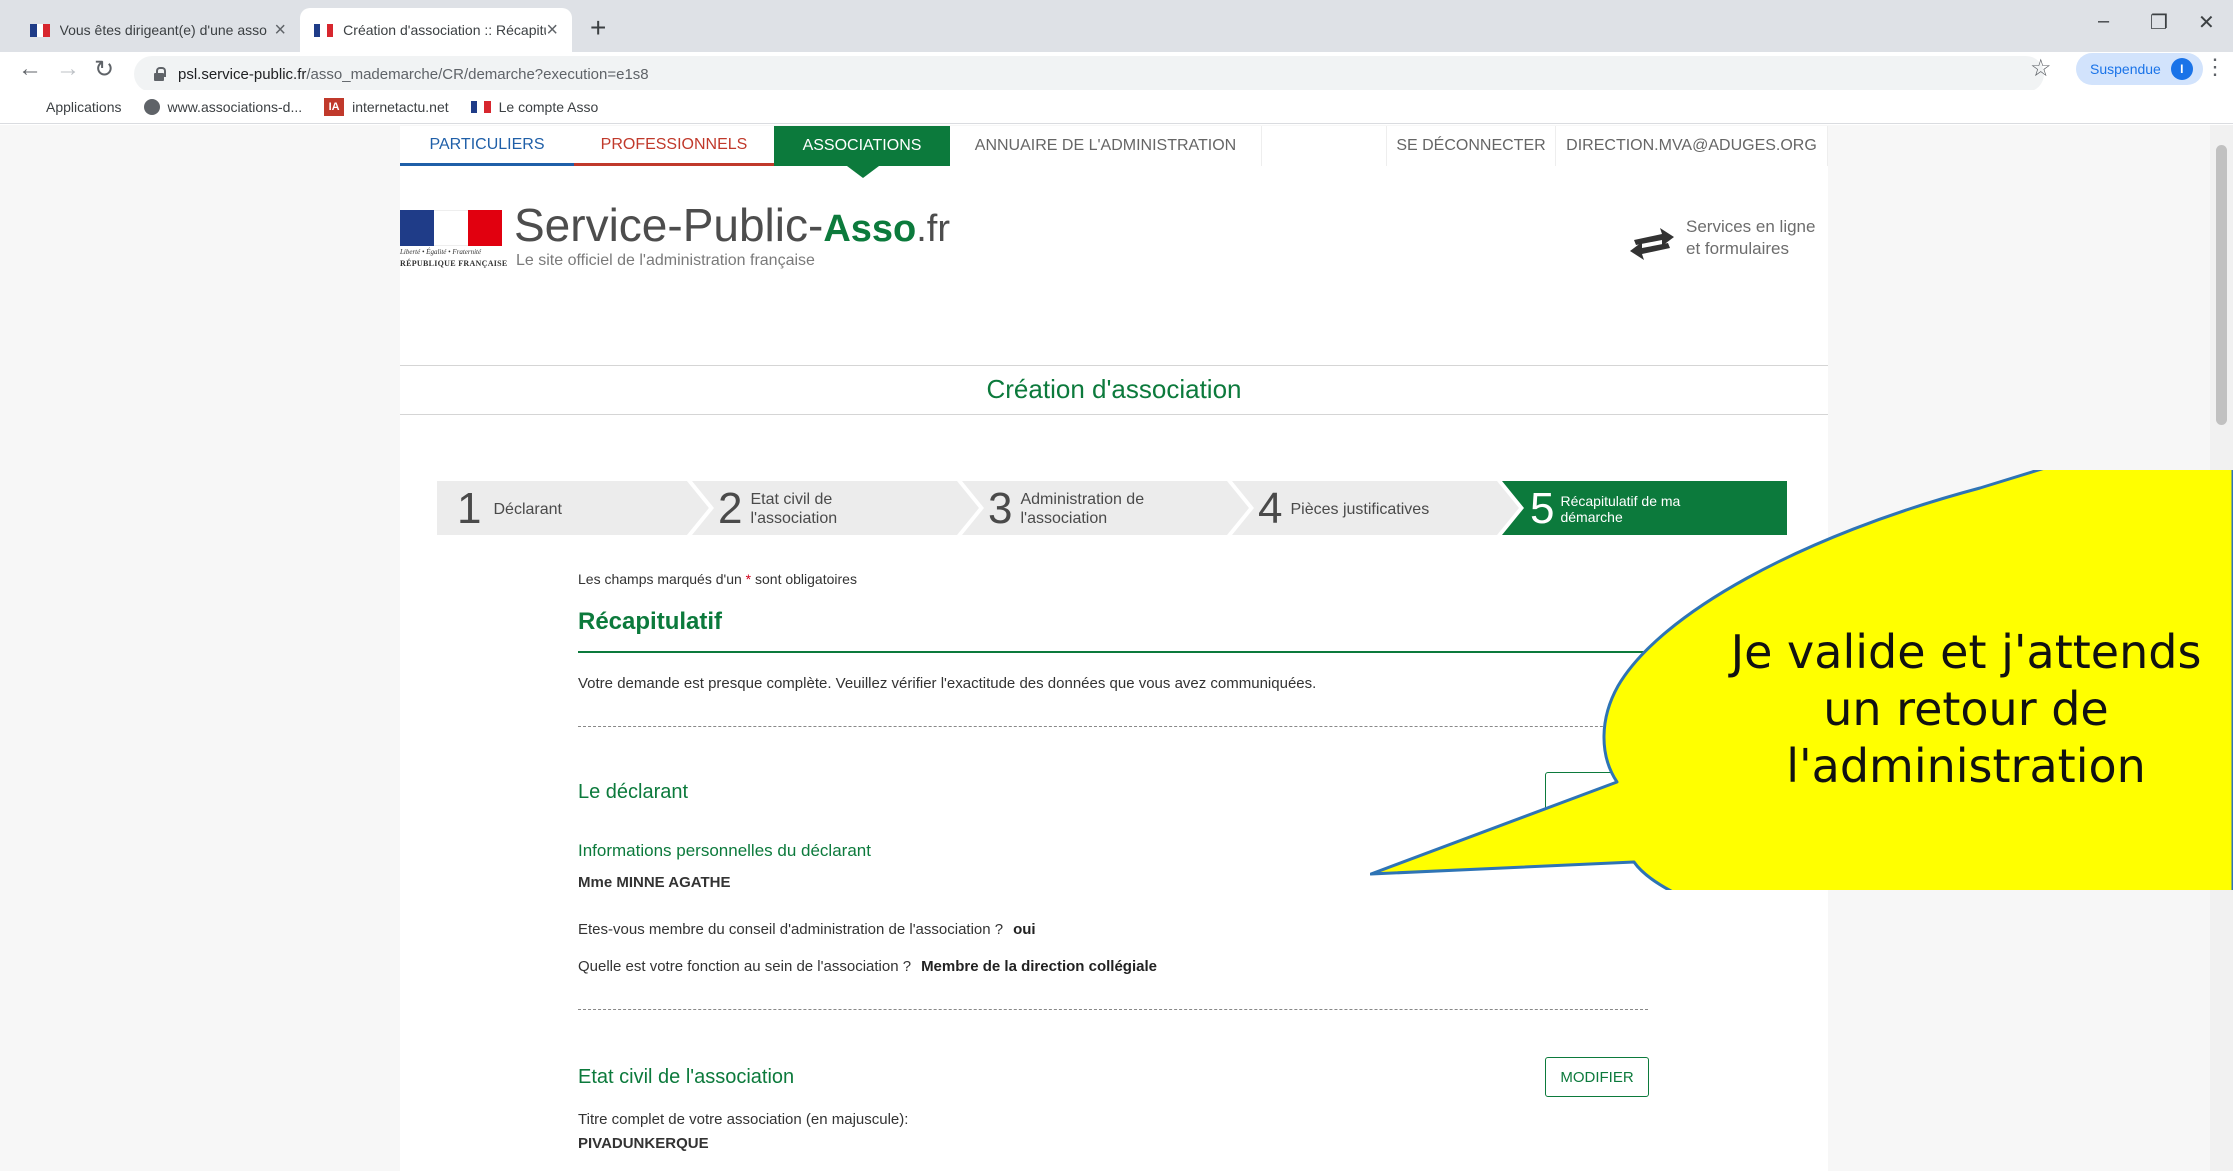 The width and height of the screenshot is (2233, 1171). Describe the element at coordinates (1652, 244) in the screenshot. I see `exchange-arrows-icon` at that location.